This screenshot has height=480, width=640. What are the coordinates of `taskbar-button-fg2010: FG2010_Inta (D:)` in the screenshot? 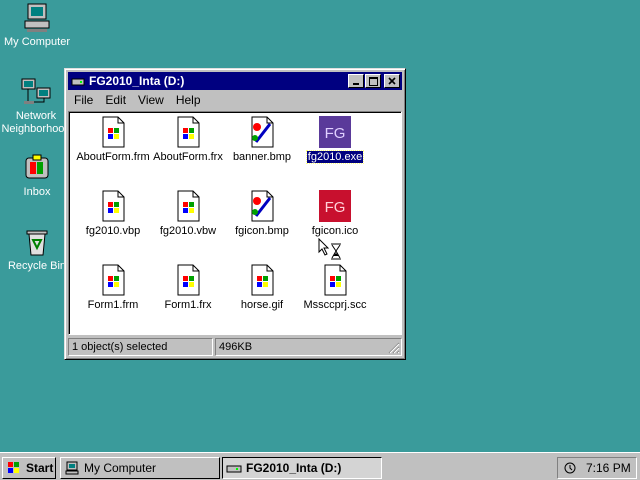 It's located at (302, 468).